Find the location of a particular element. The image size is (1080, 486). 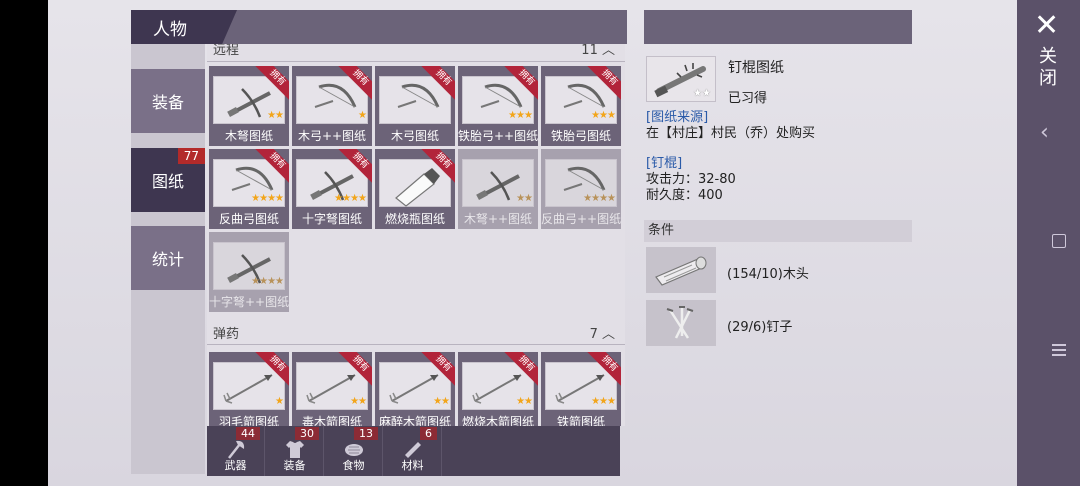

blueprint-card: ★★★ 拥有 铁箭图纸 is located at coordinates (581, 389).